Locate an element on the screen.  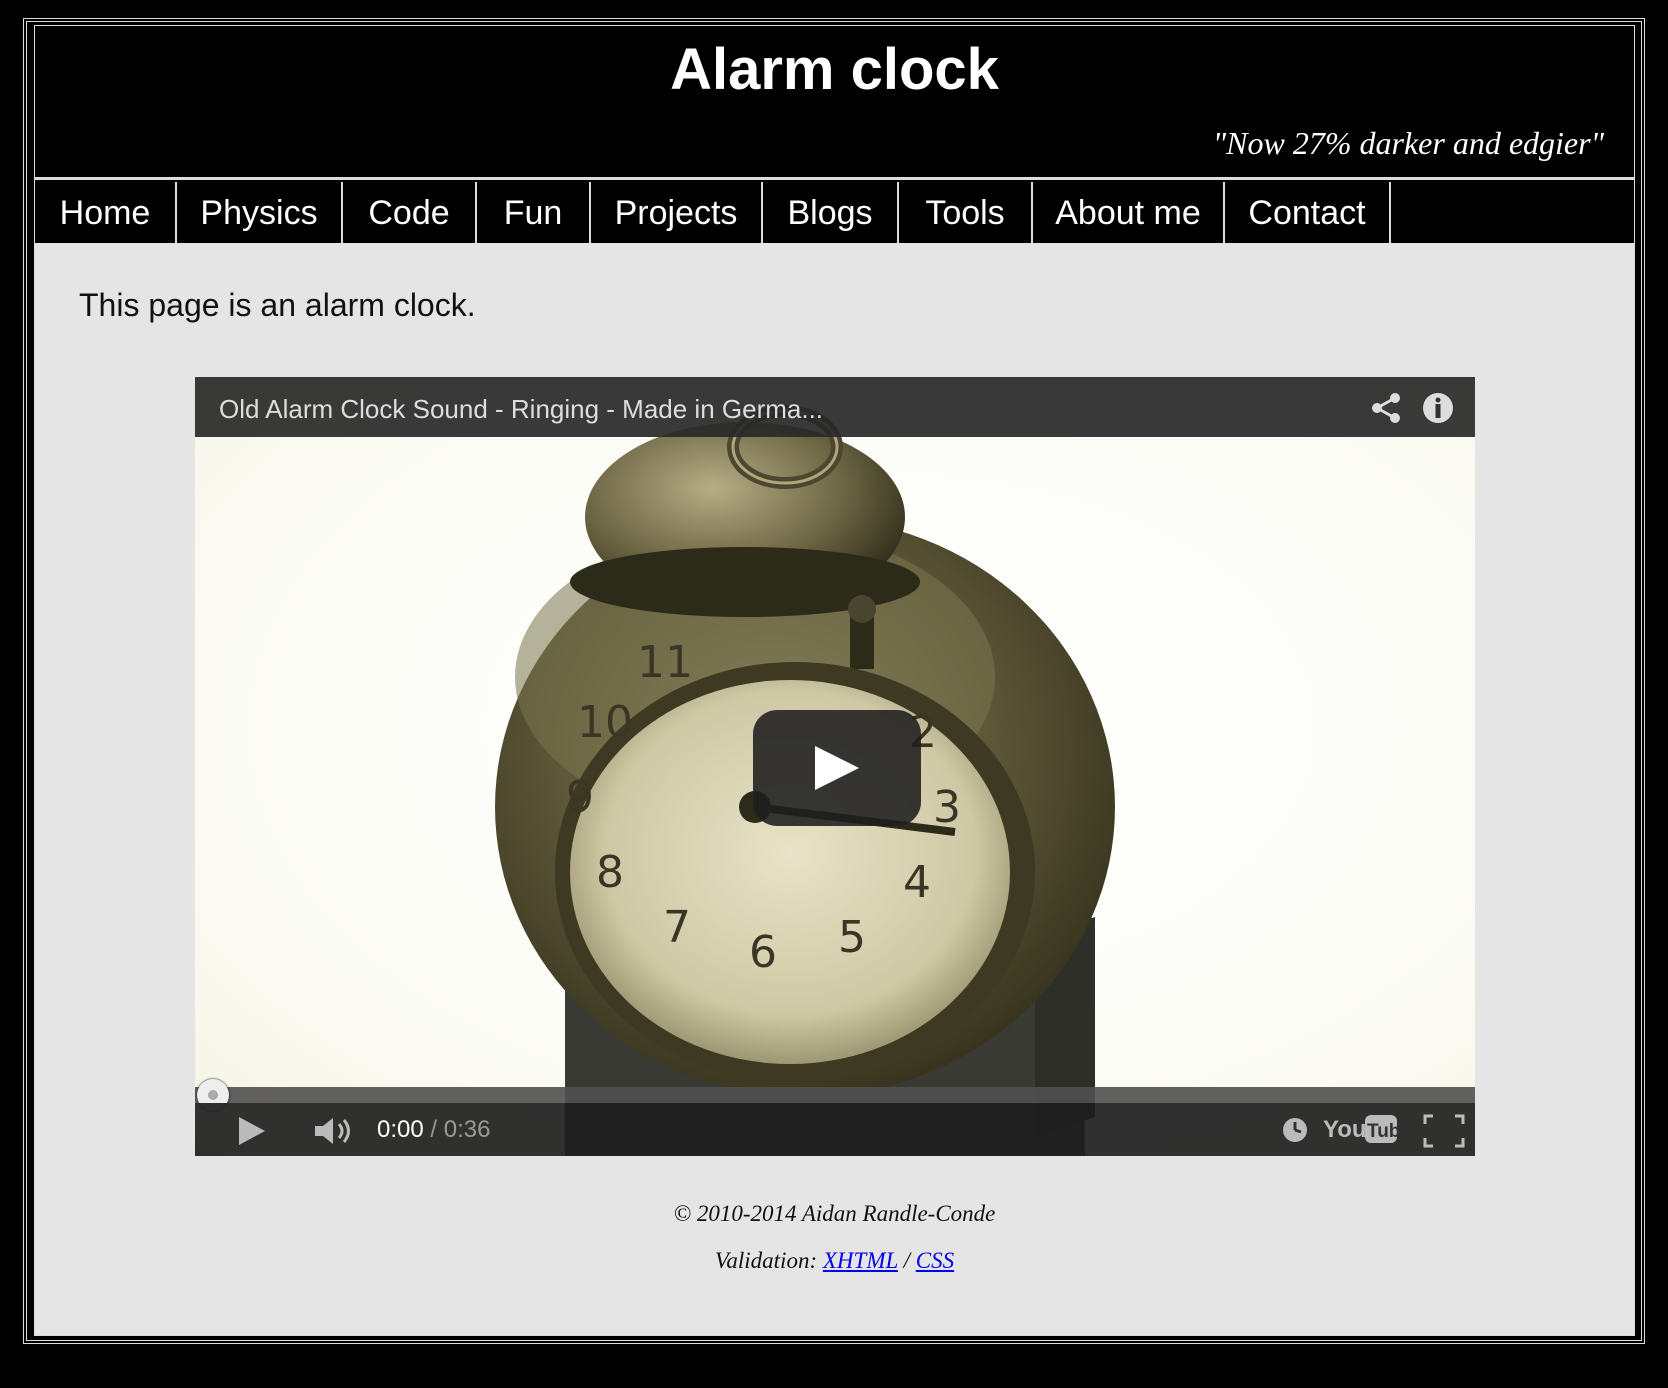
copyright: © 2010-2014 Aidan Randle-Conde is located at coordinates (834, 1213).